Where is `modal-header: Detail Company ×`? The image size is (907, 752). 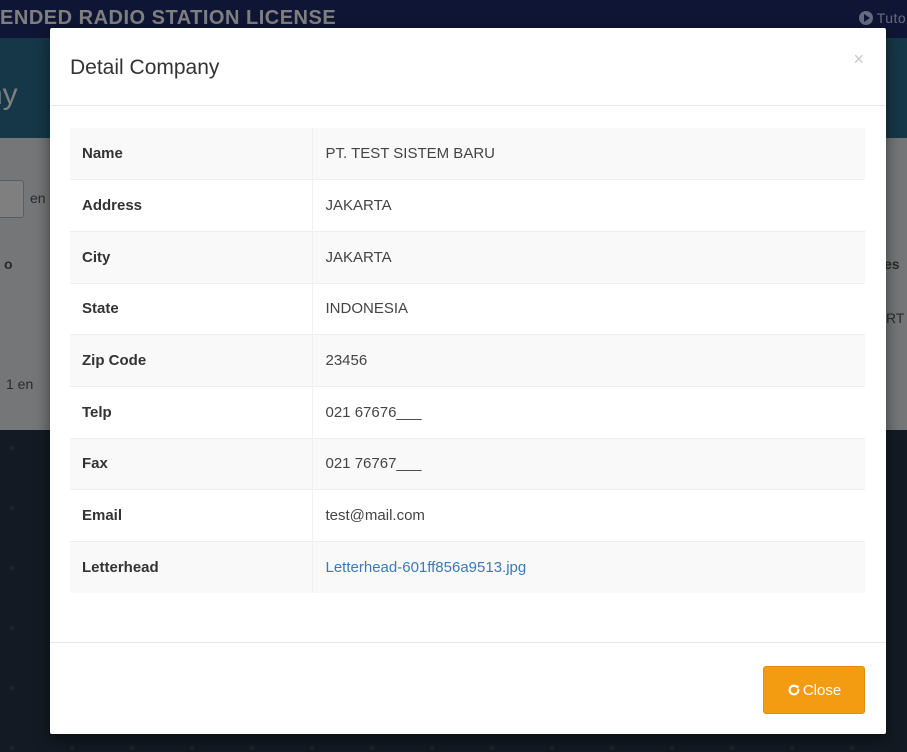
modal-header: Detail Company × is located at coordinates (468, 67).